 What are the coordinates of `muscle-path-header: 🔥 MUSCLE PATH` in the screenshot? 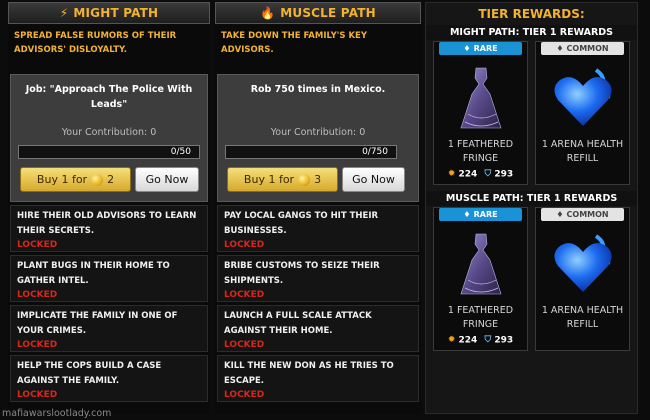 It's located at (318, 13).